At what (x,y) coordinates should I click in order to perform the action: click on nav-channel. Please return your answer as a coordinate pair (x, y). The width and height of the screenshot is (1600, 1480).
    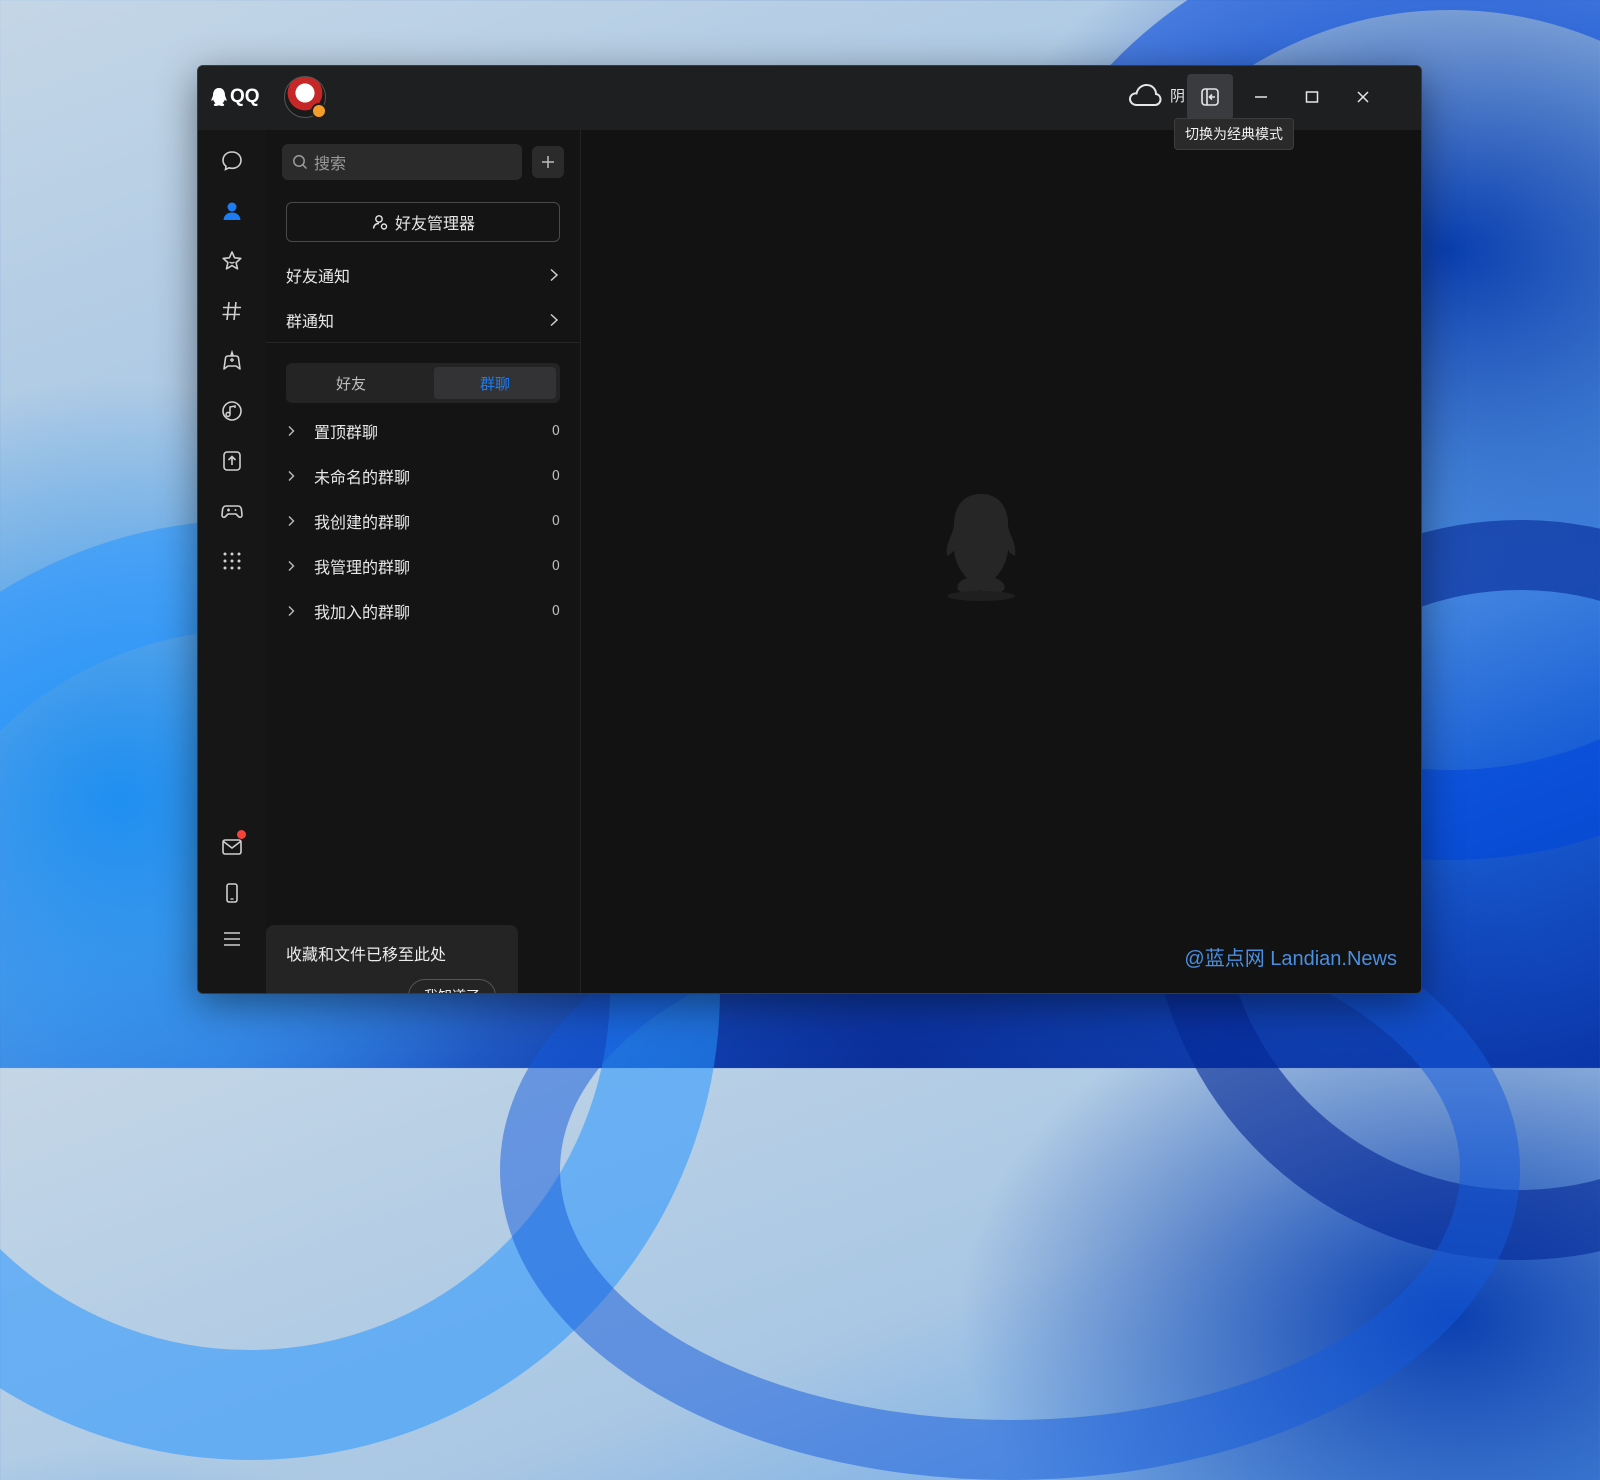
    Looking at the image, I should click on (232, 311).